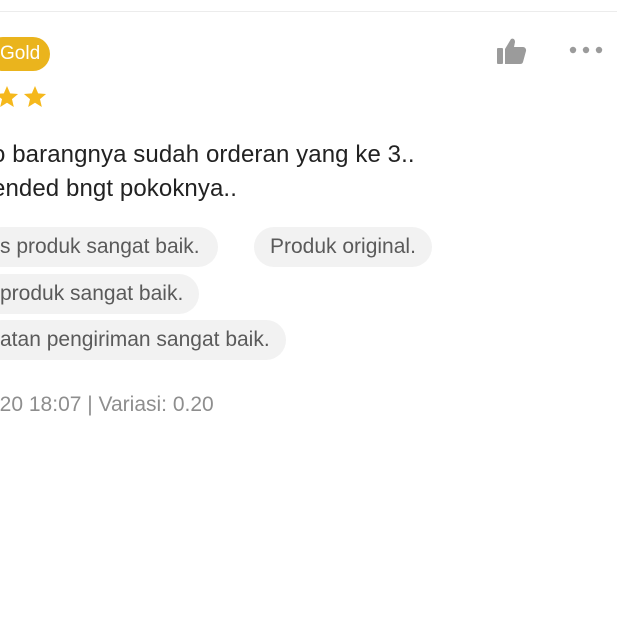 This screenshot has width=617, height=617. Describe the element at coordinates (511, 51) in the screenshot. I see `thumbs-up-icon` at that location.